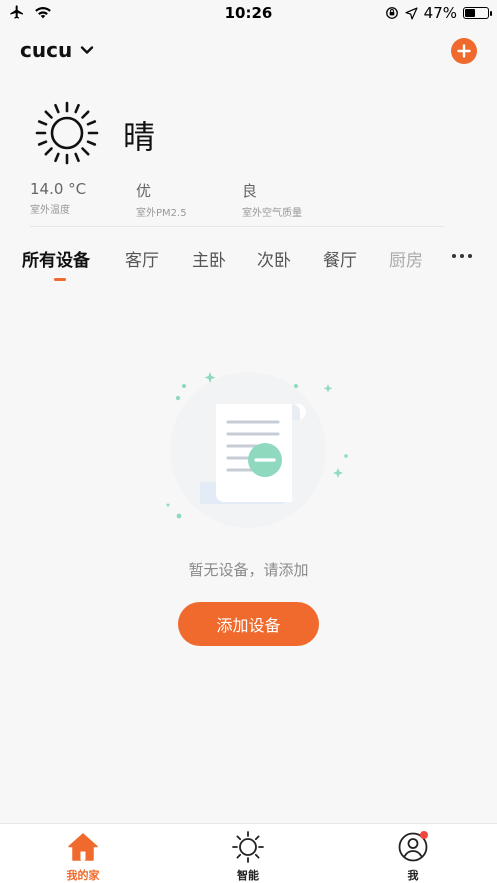 The width and height of the screenshot is (497, 883). I want to click on tabbar-item-smart: 智能, so click(248, 856).